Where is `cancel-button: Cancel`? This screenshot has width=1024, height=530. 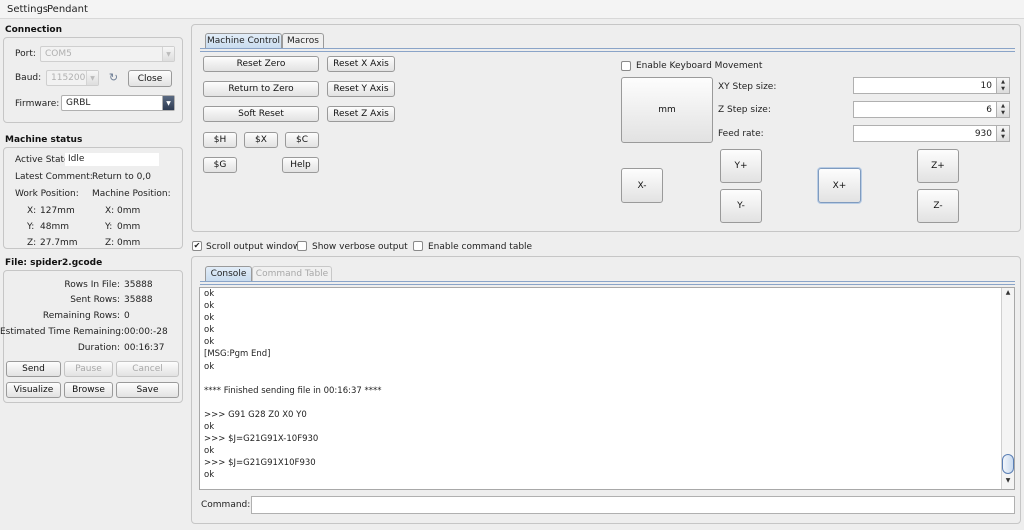
cancel-button: Cancel is located at coordinates (147, 369).